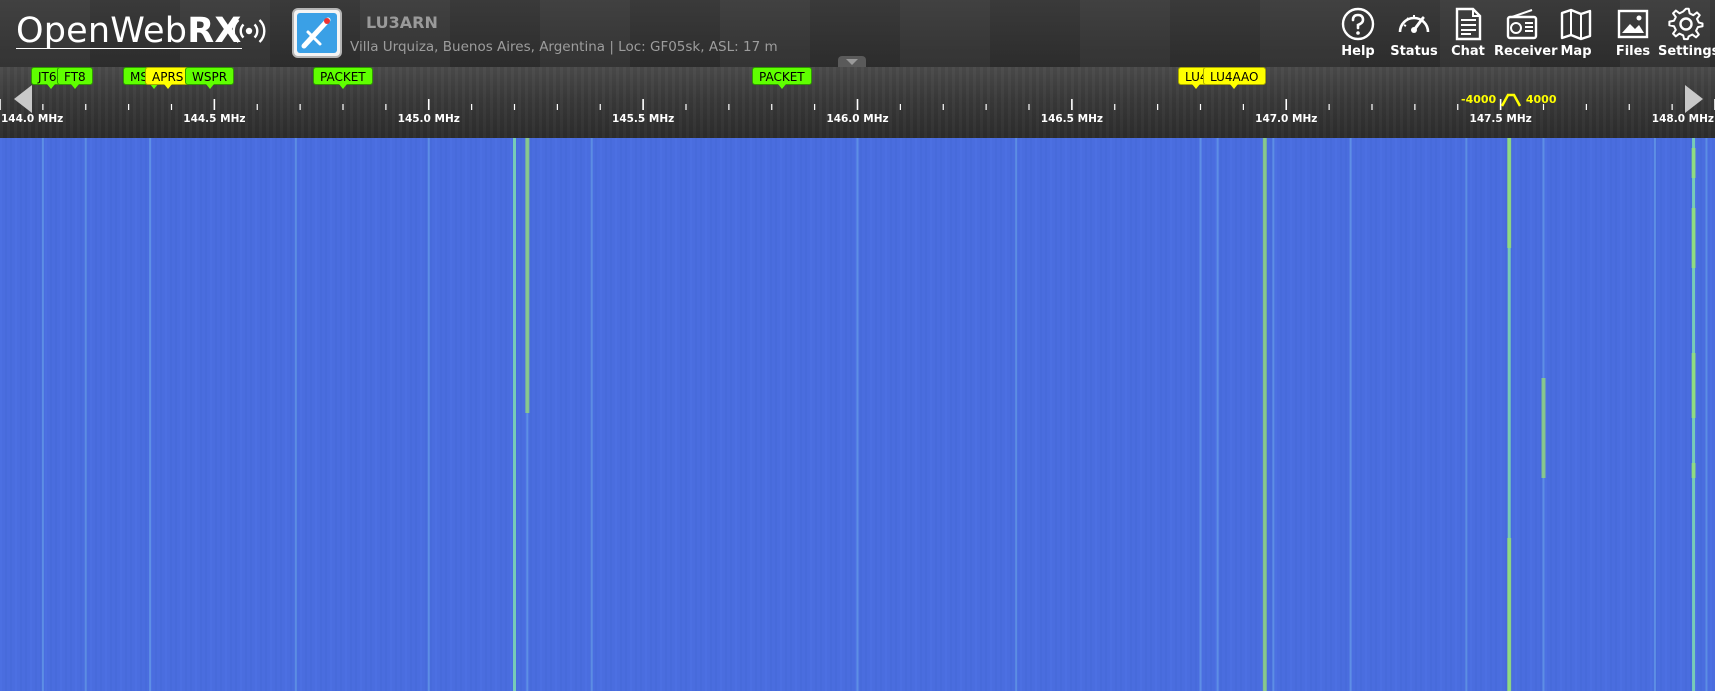  Describe the element at coordinates (129, 31) in the screenshot. I see `openwebrx-logo: OpenWebRX` at that location.